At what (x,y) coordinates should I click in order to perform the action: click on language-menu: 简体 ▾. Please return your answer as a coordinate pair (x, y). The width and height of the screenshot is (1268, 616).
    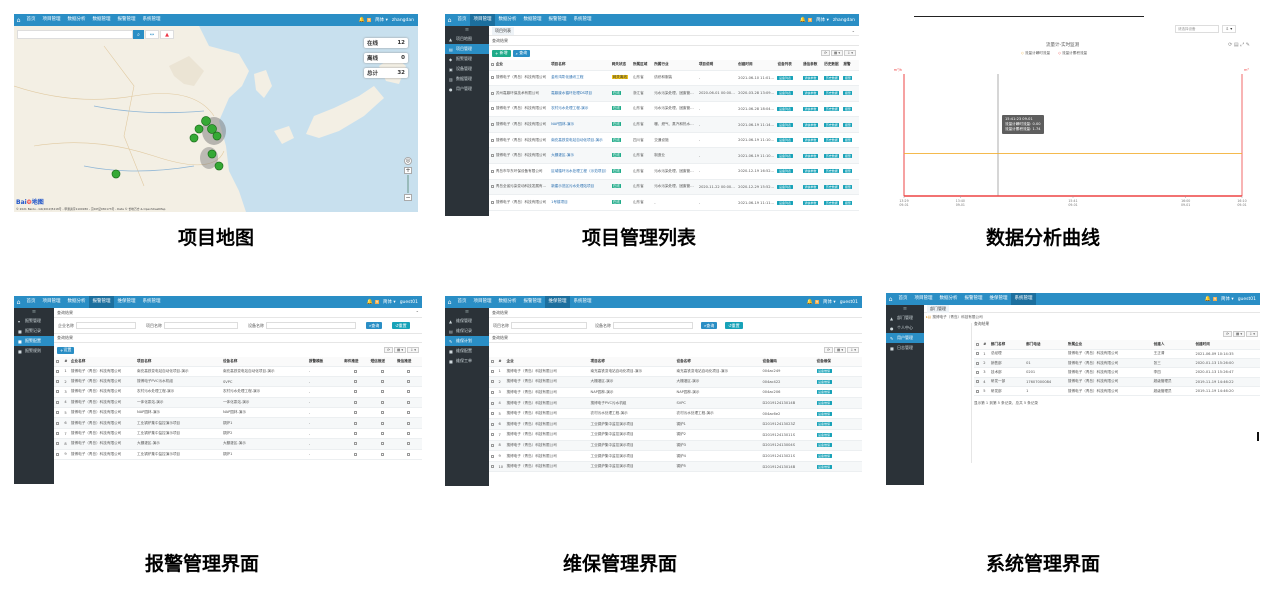
    Looking at the image, I should click on (1227, 299).